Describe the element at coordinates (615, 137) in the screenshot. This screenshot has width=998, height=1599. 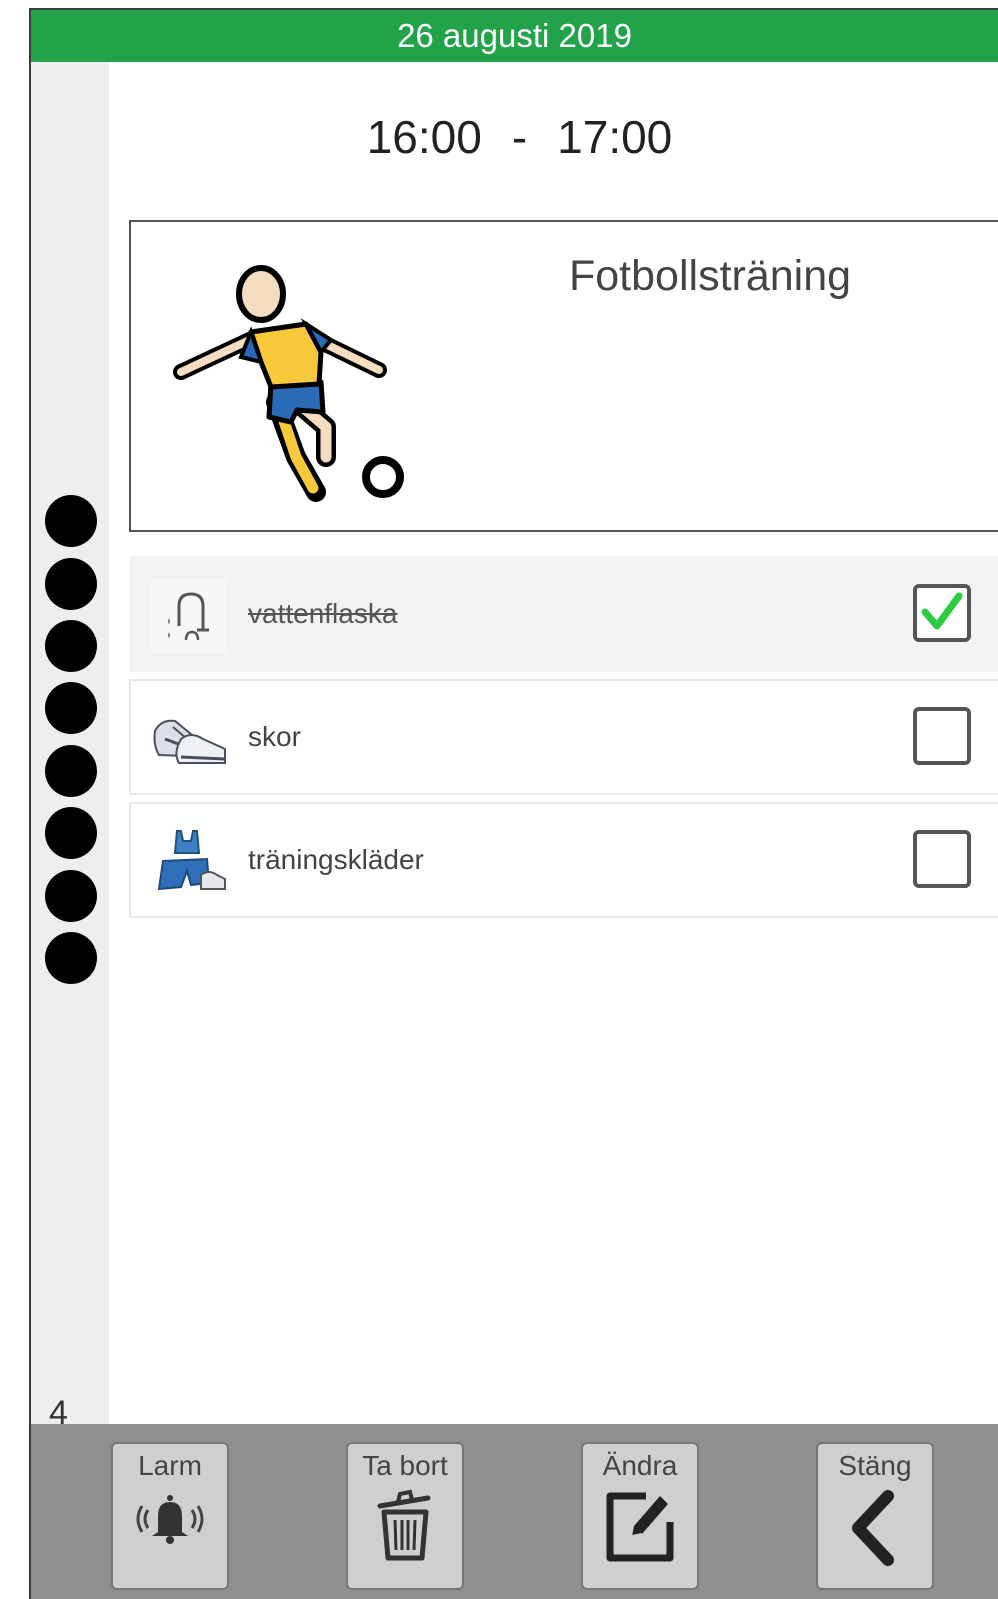
I see `end-time: 17:00` at that location.